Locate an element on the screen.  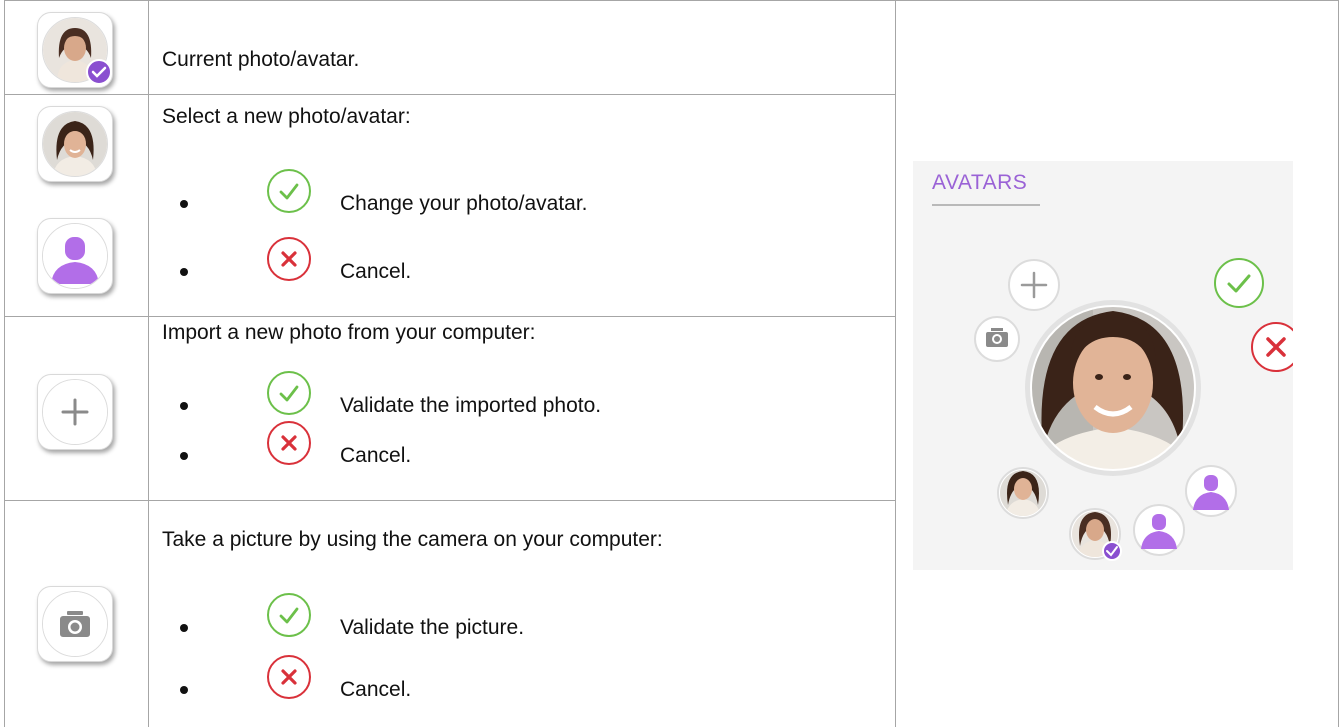
row-description: Select a new photo/avatar: is located at coordinates (286, 116).